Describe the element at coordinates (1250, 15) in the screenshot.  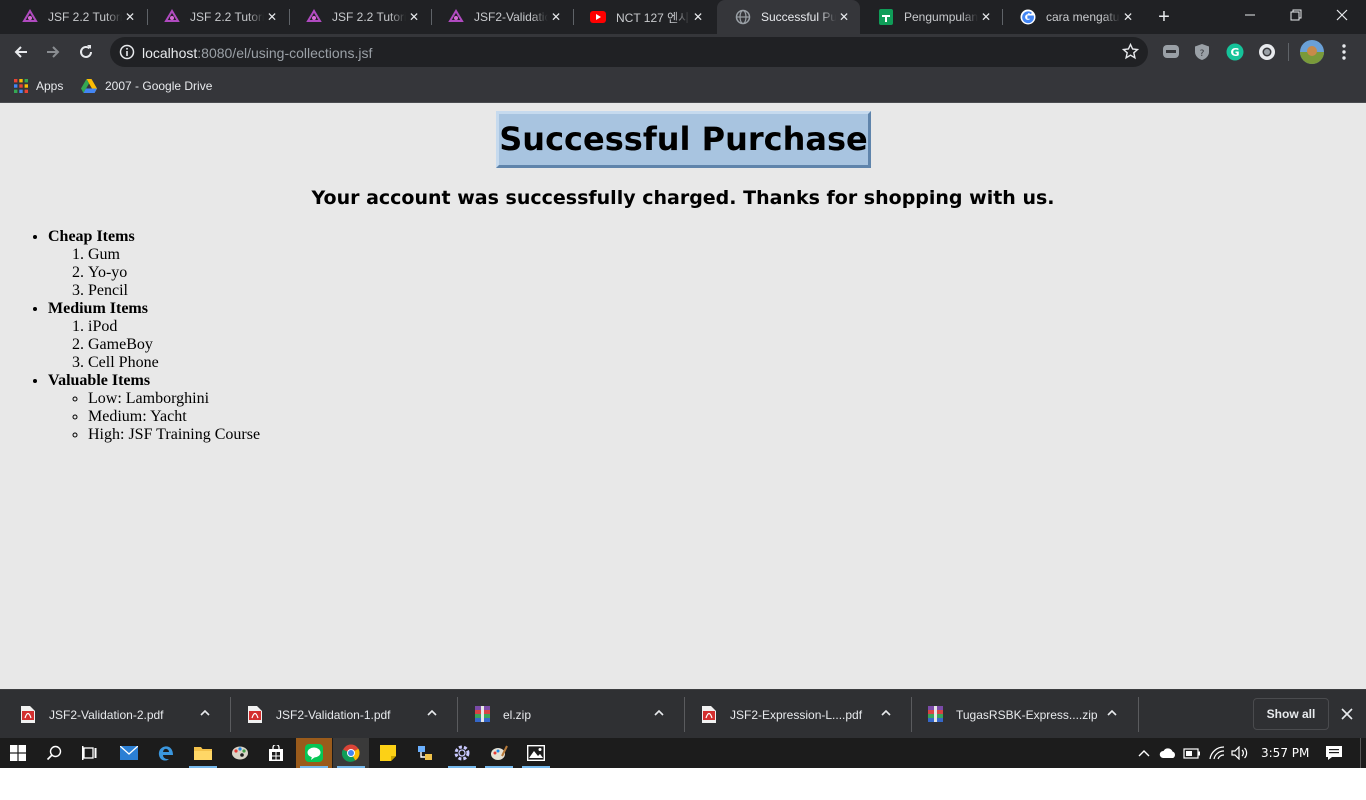
I see `minimize-window-button` at that location.